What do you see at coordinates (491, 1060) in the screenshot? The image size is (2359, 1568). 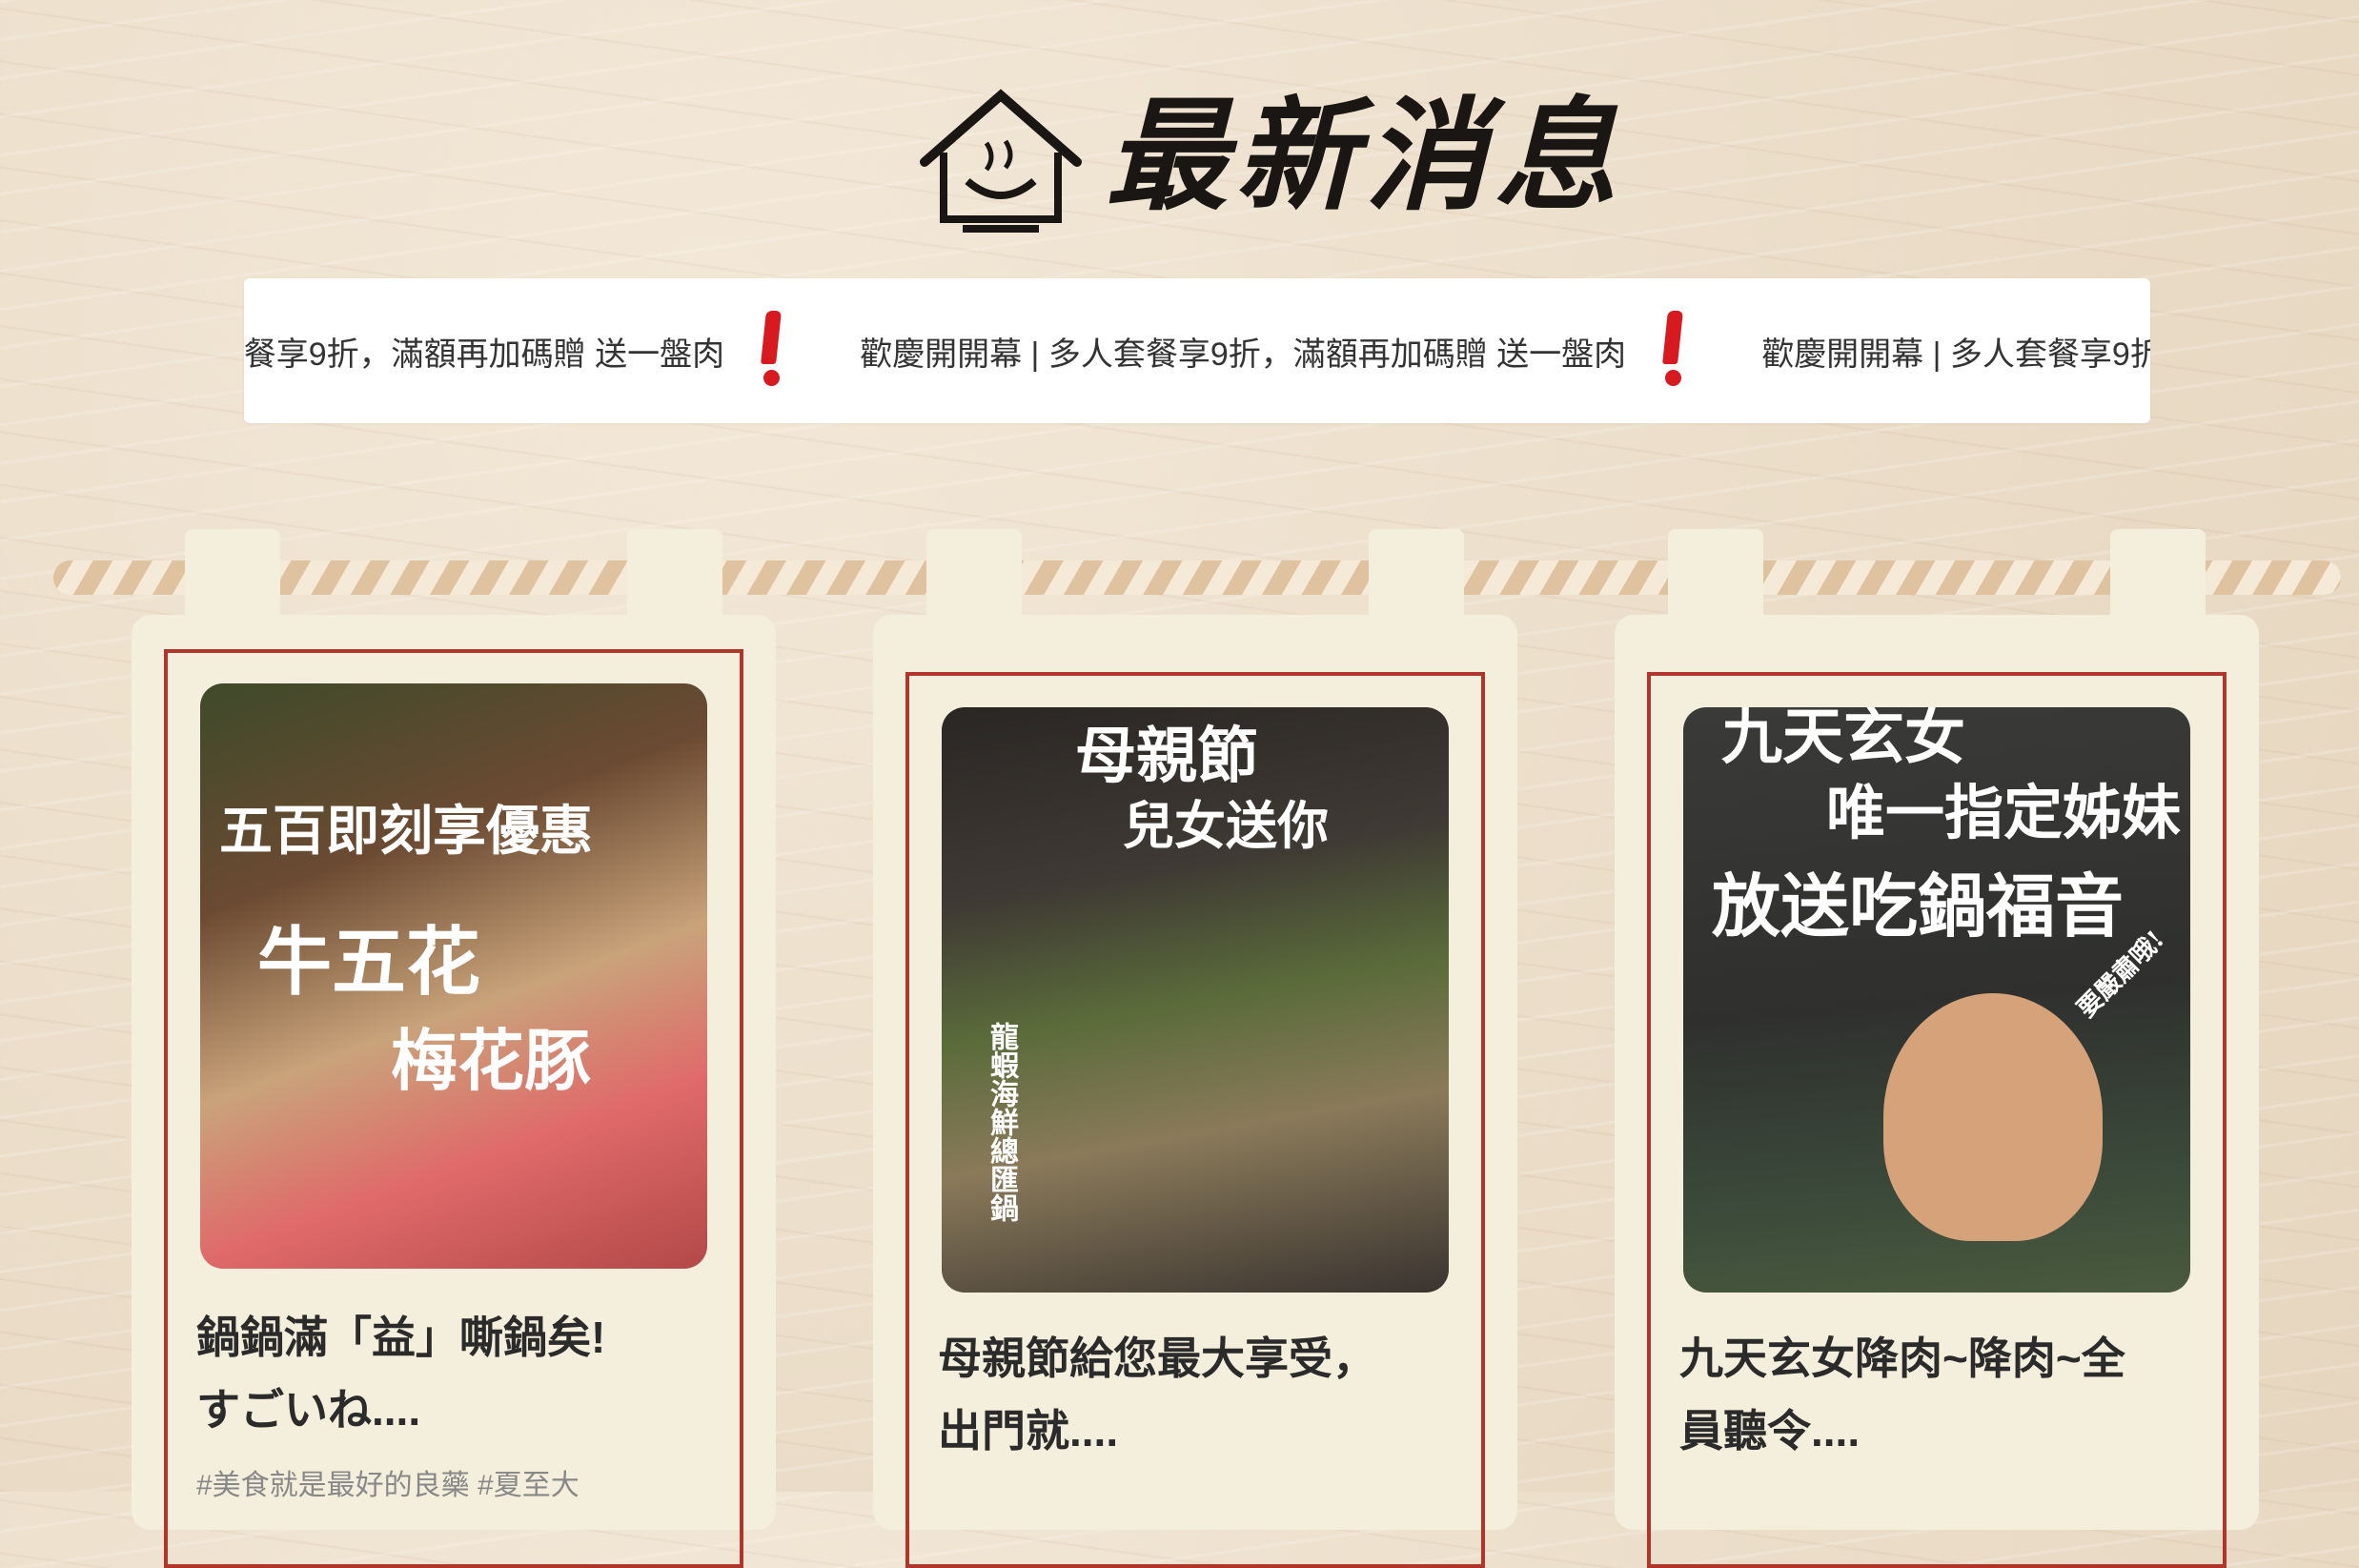 I see `image-line2: 梅花豚` at bounding box center [491, 1060].